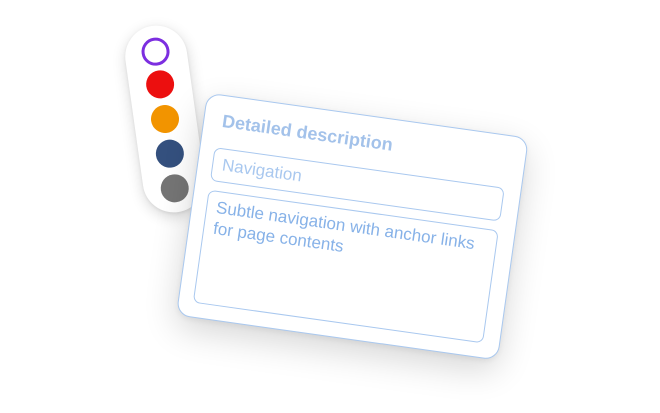 The width and height of the screenshot is (660, 413). I want to click on color-swatch-gray, so click(174, 188).